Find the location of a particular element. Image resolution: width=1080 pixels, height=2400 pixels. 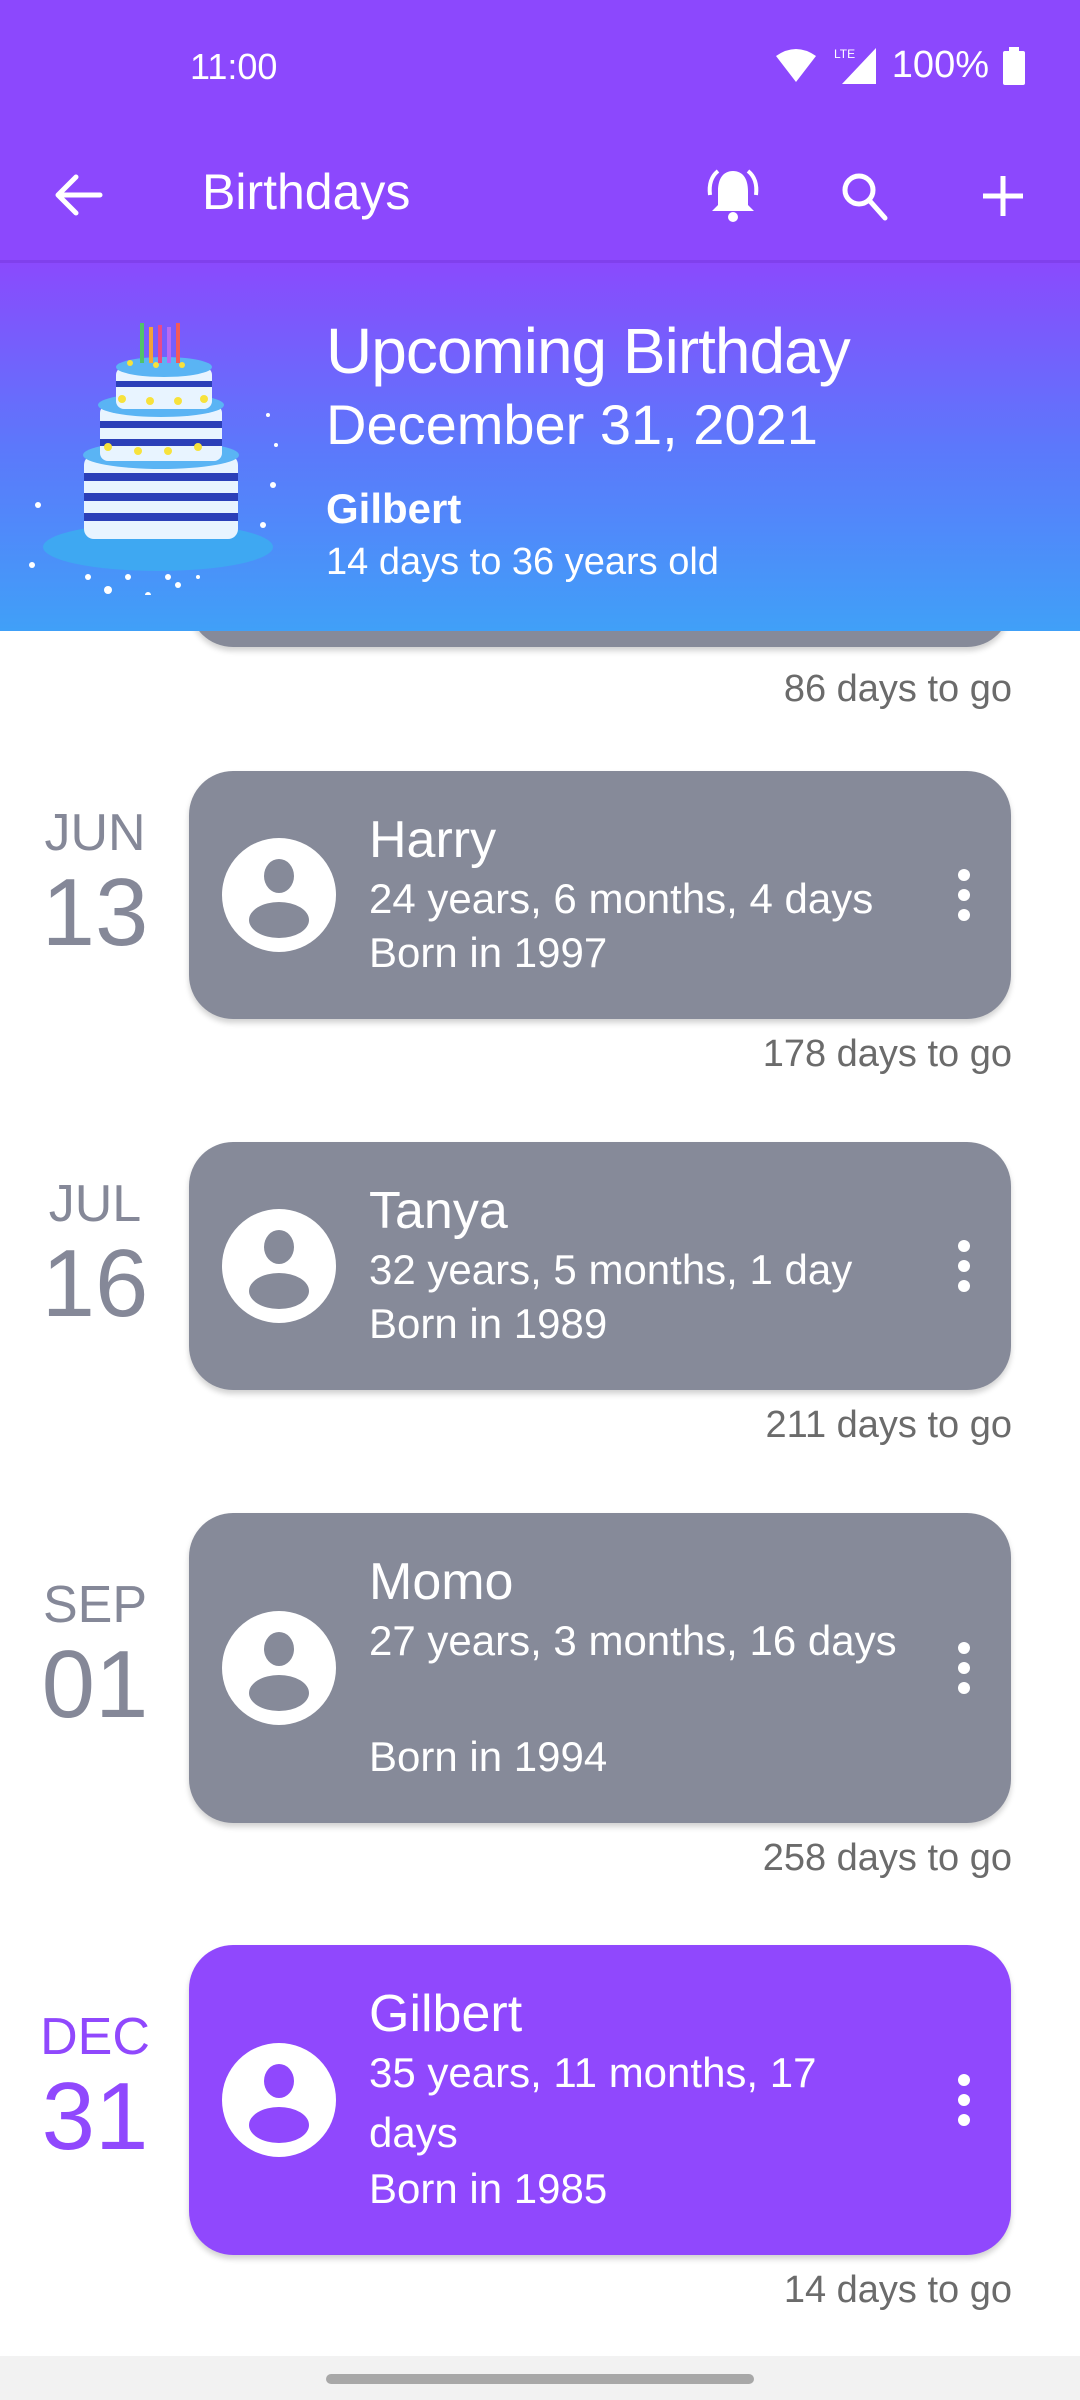

search-button is located at coordinates (865, 196).